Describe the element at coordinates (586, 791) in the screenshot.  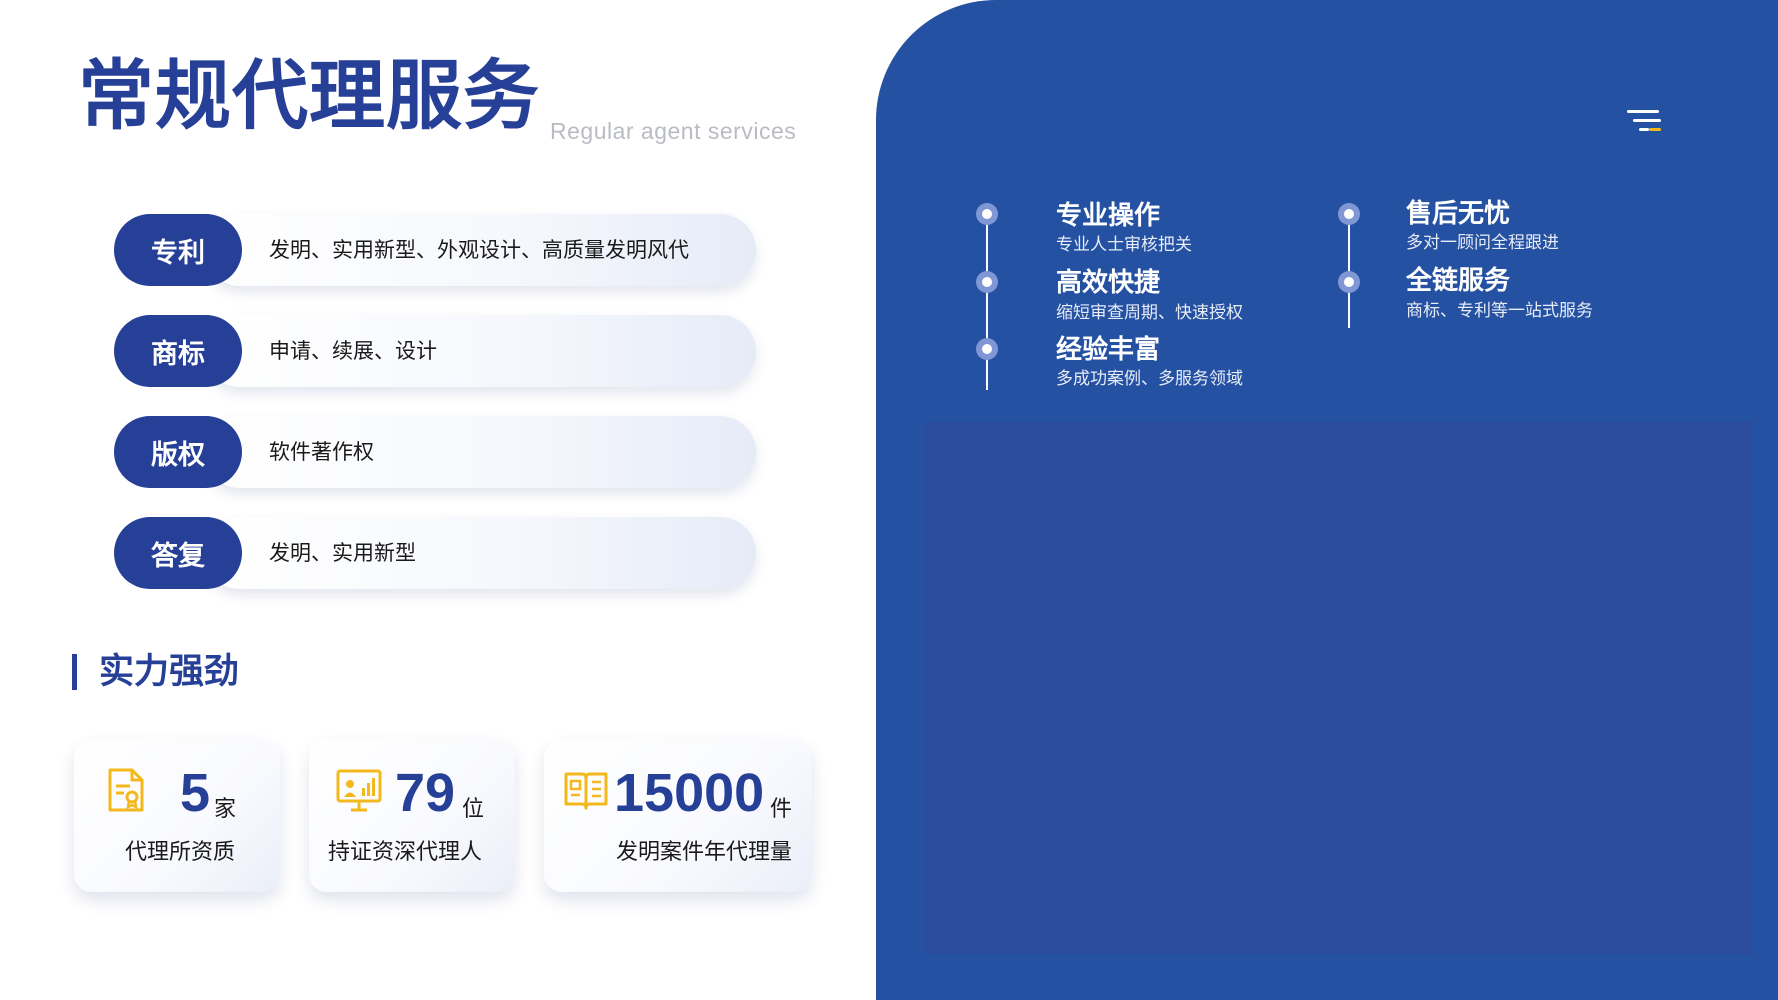
I see `book-icon` at that location.